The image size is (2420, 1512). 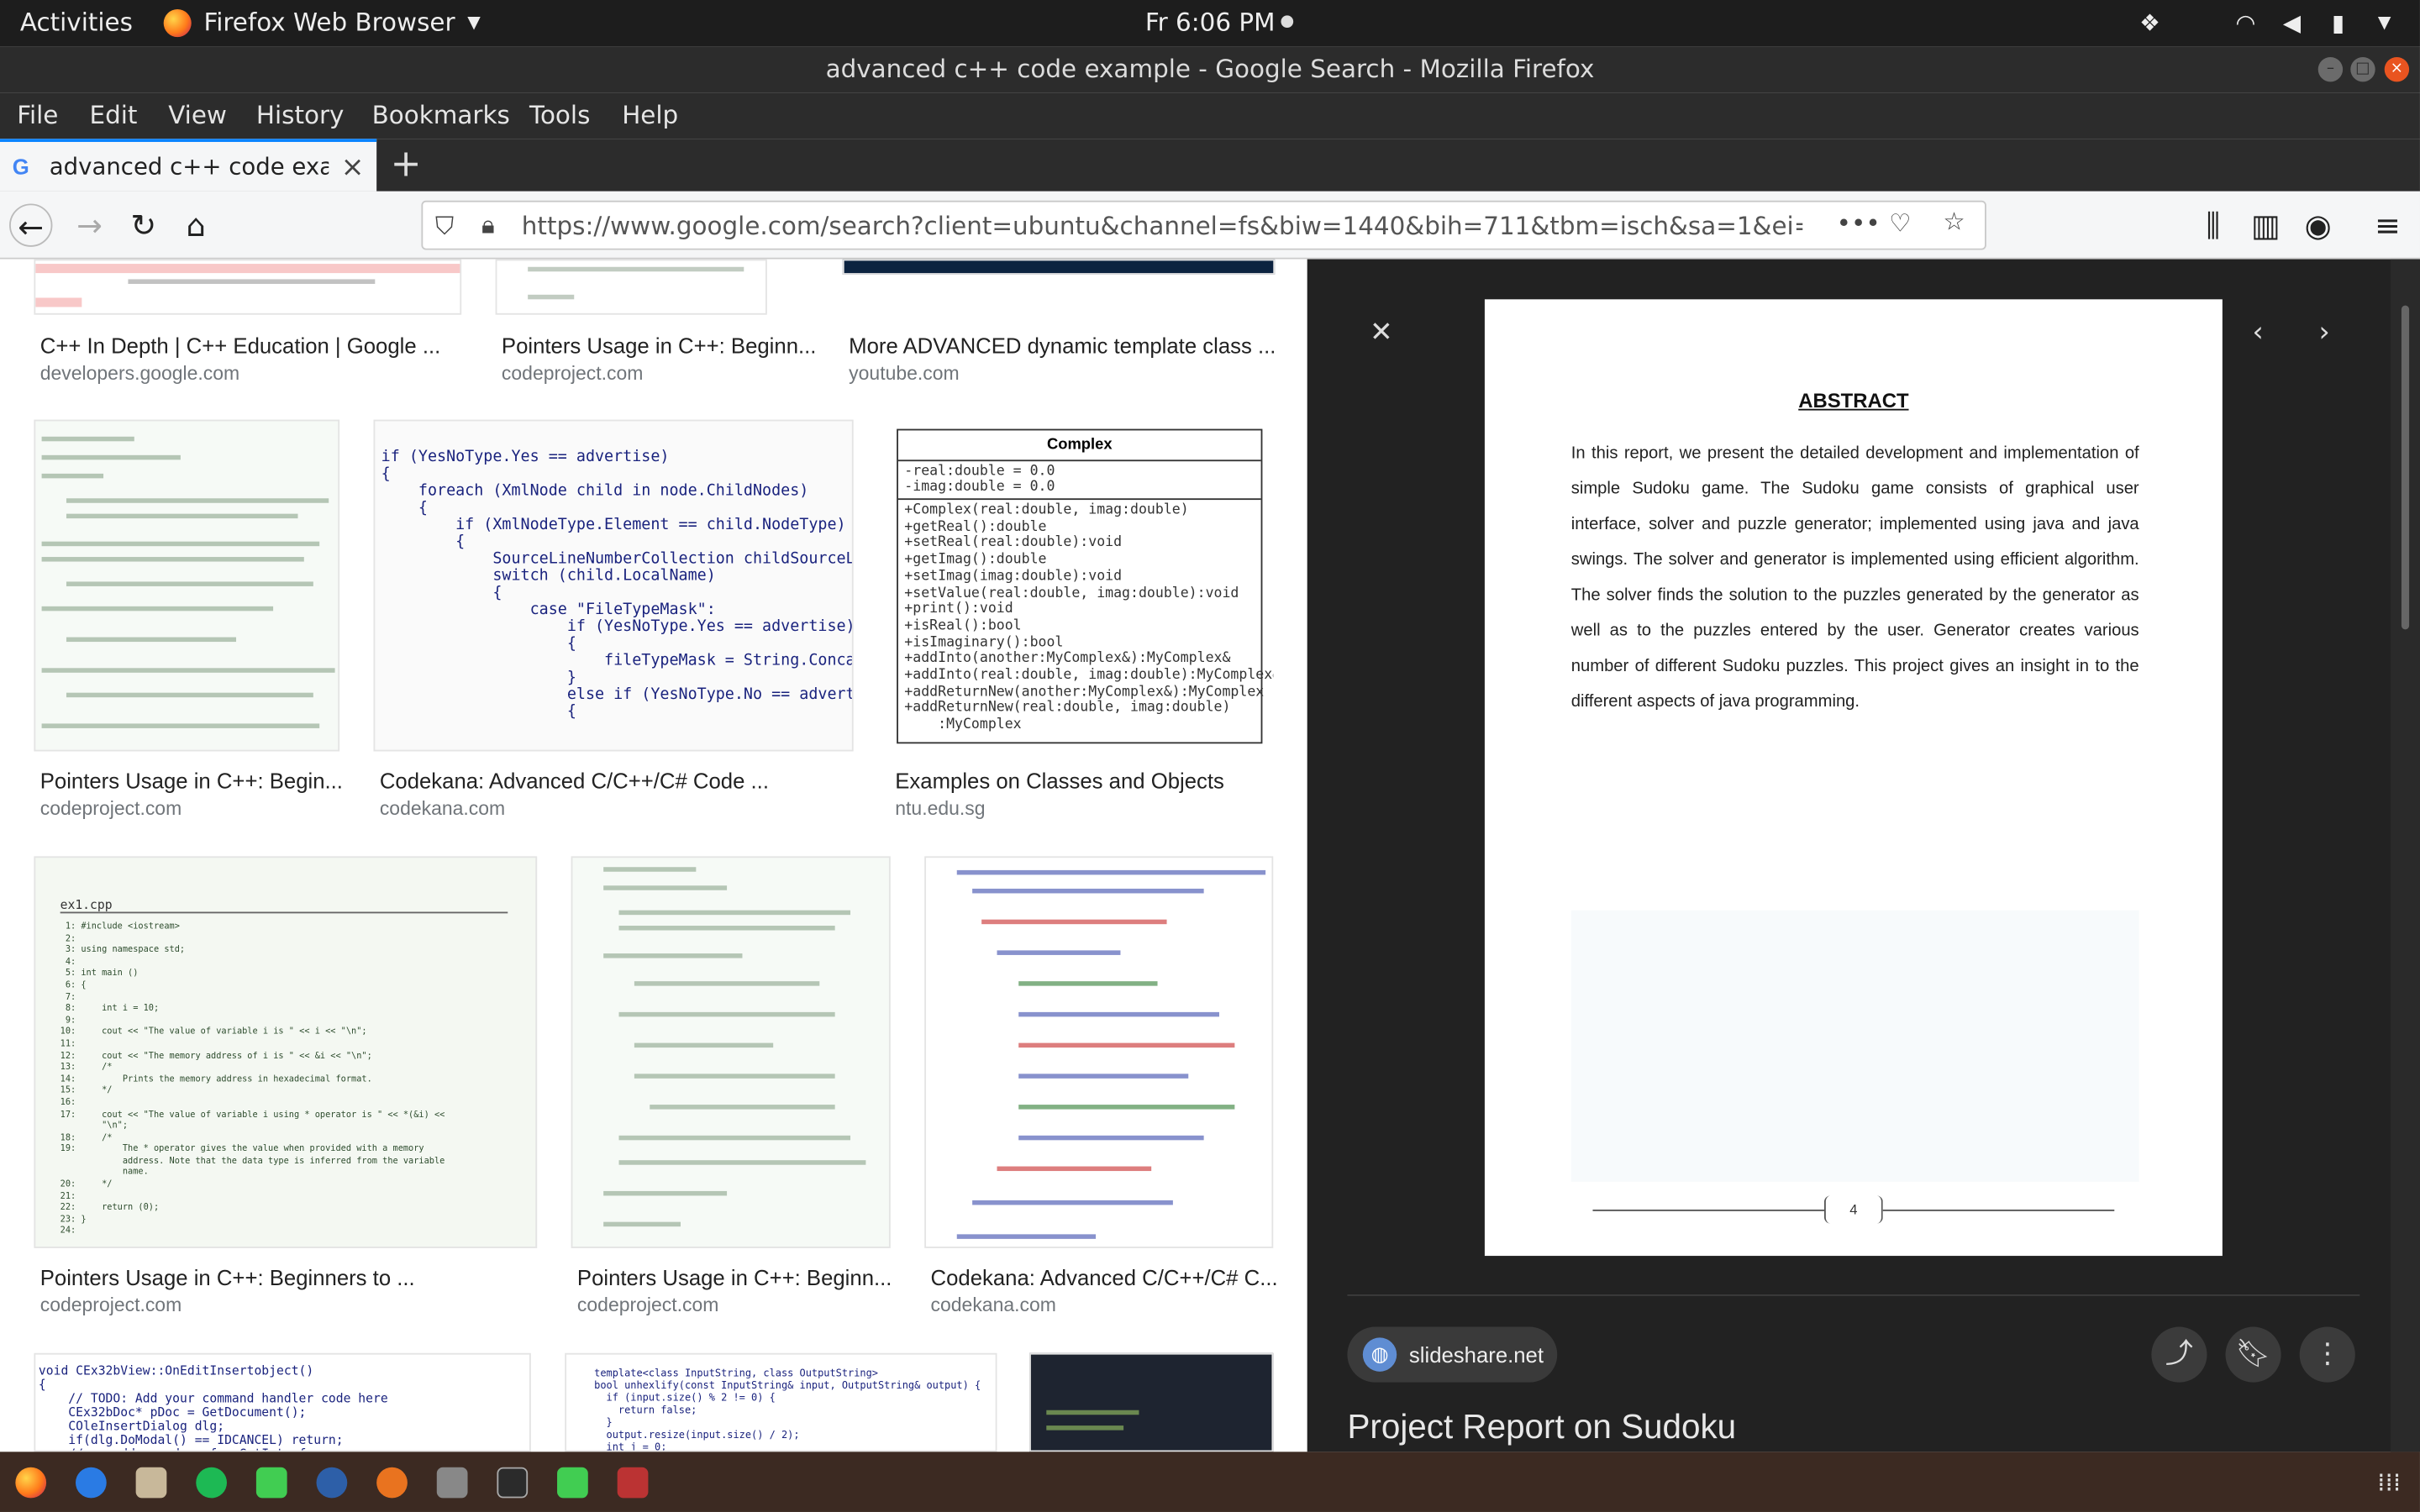 I want to click on account-icon: ◉, so click(x=2317, y=224).